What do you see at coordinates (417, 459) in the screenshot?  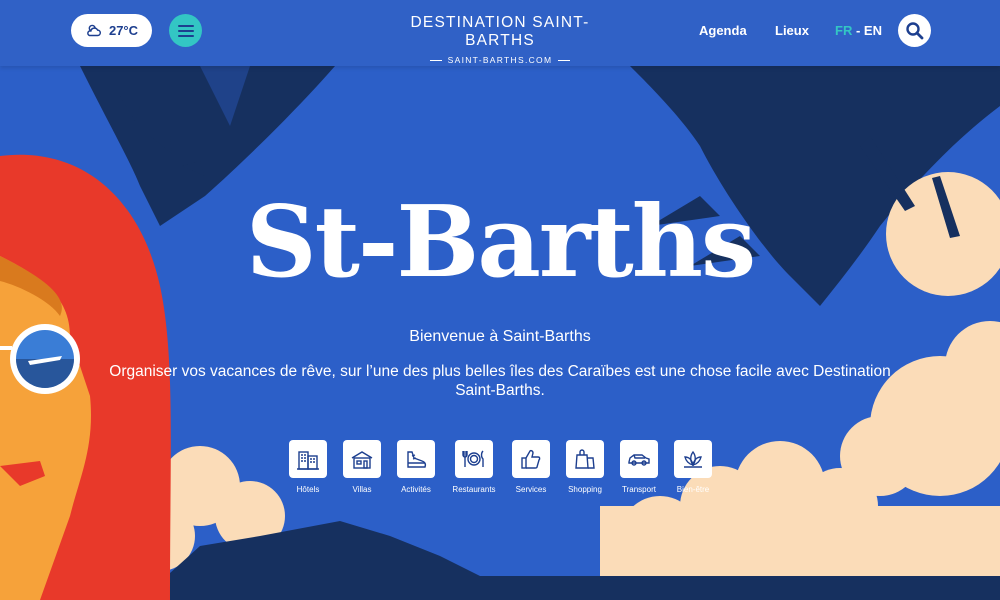 I see `sneaker-icon` at bounding box center [417, 459].